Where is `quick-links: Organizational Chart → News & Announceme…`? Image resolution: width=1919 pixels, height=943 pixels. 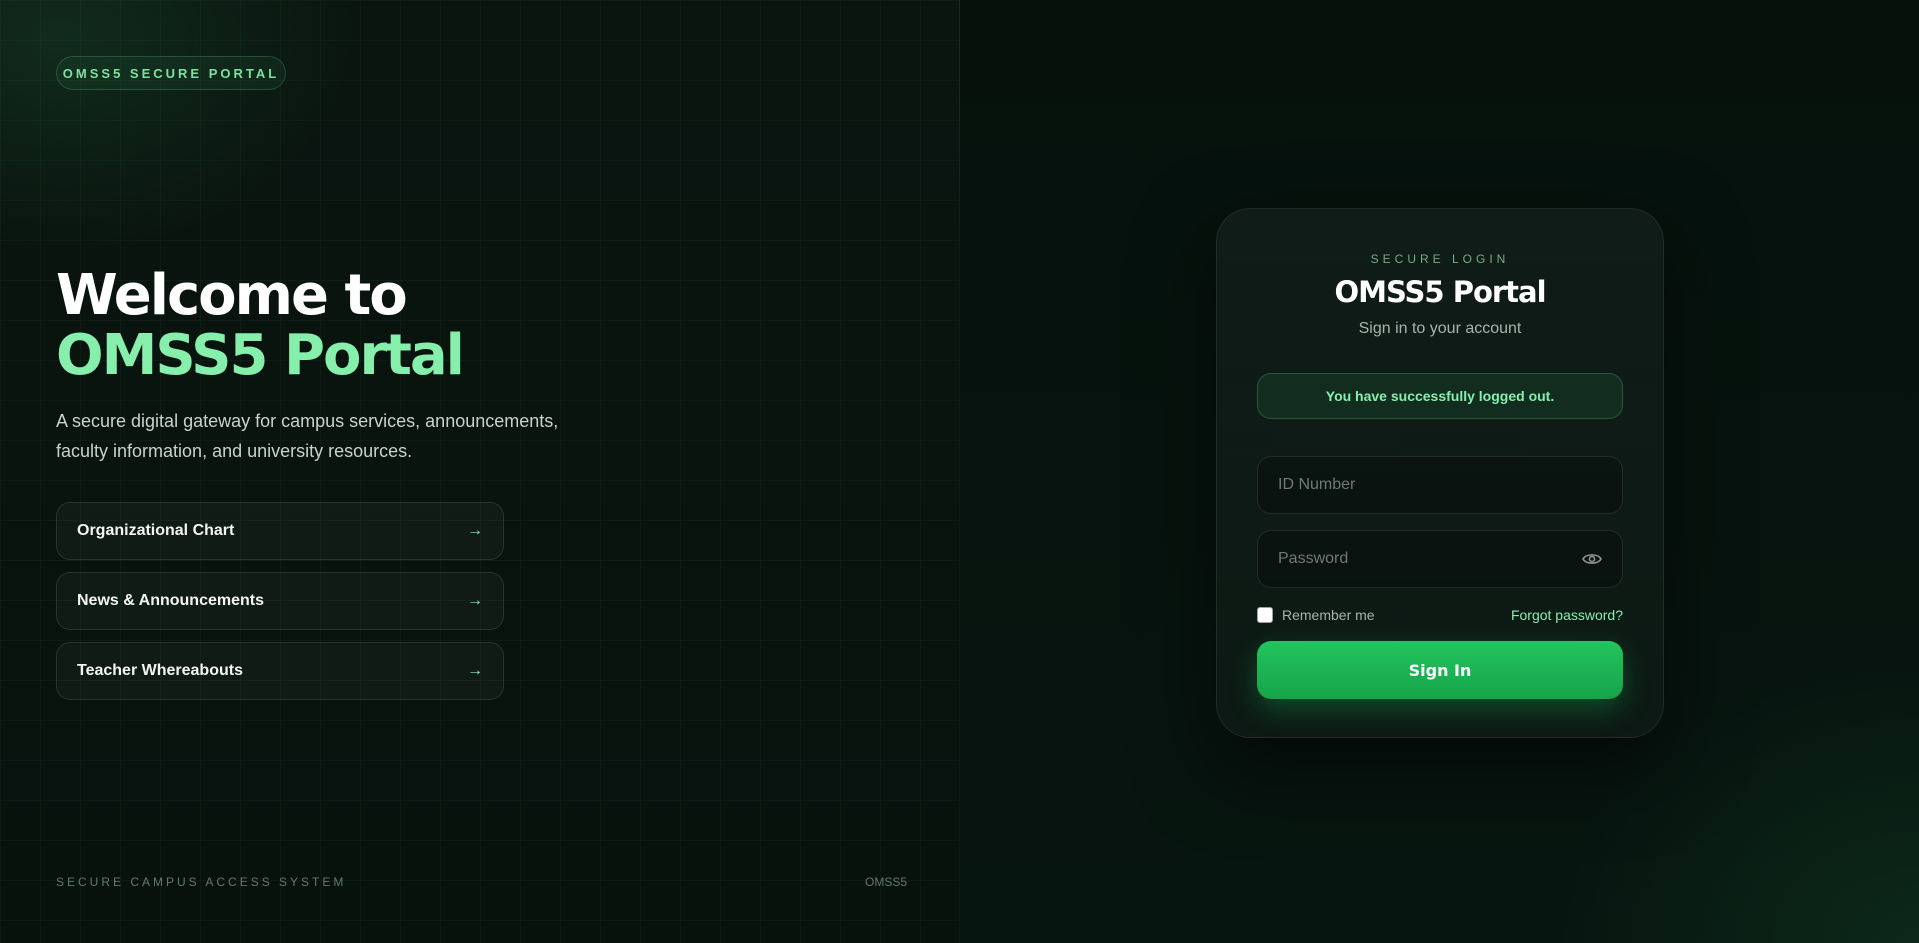 quick-links: Organizational Chart → News & Announceme… is located at coordinates (280, 607).